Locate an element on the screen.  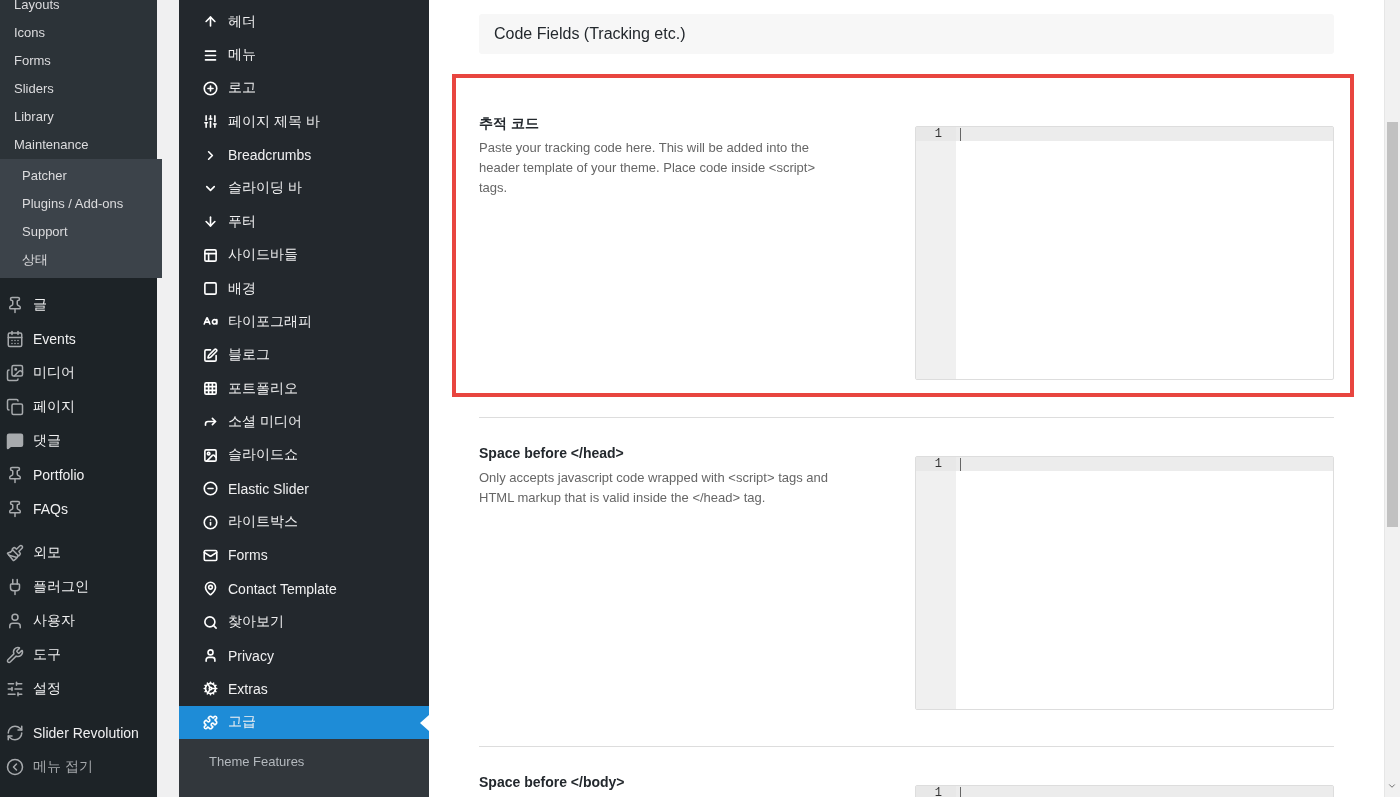
options-nav-item: Contact Template is located at coordinates (304, 589).